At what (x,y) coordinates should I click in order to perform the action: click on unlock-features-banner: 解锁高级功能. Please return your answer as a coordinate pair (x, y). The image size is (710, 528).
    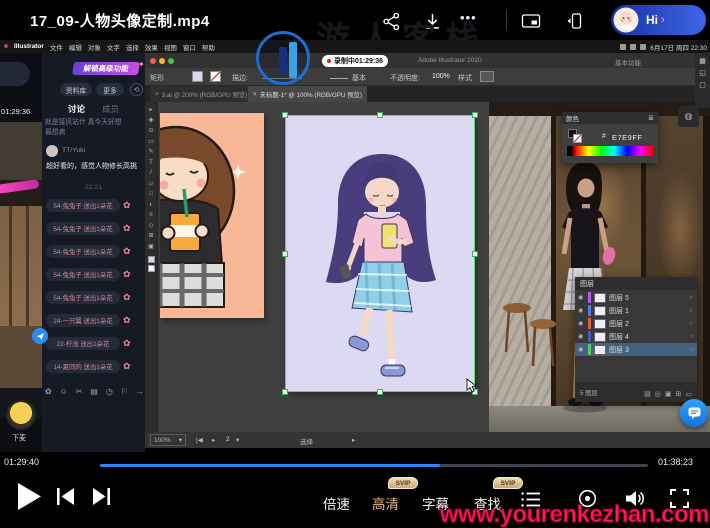
    Looking at the image, I should click on (106, 68).